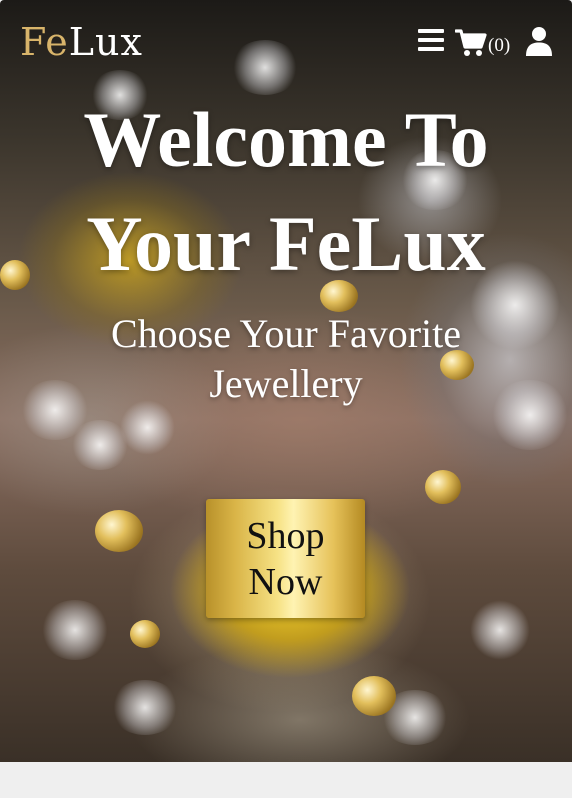 Image resolution: width=572 pixels, height=798 pixels. What do you see at coordinates (105, 42) in the screenshot?
I see `logo-lux: Lux` at bounding box center [105, 42].